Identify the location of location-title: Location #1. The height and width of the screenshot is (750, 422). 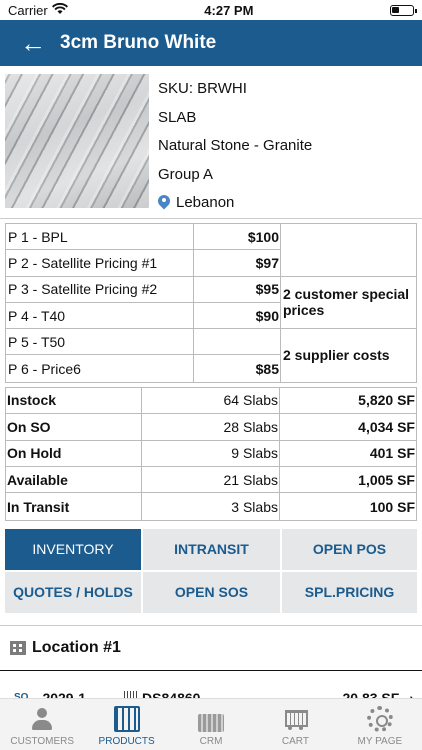
(76, 647).